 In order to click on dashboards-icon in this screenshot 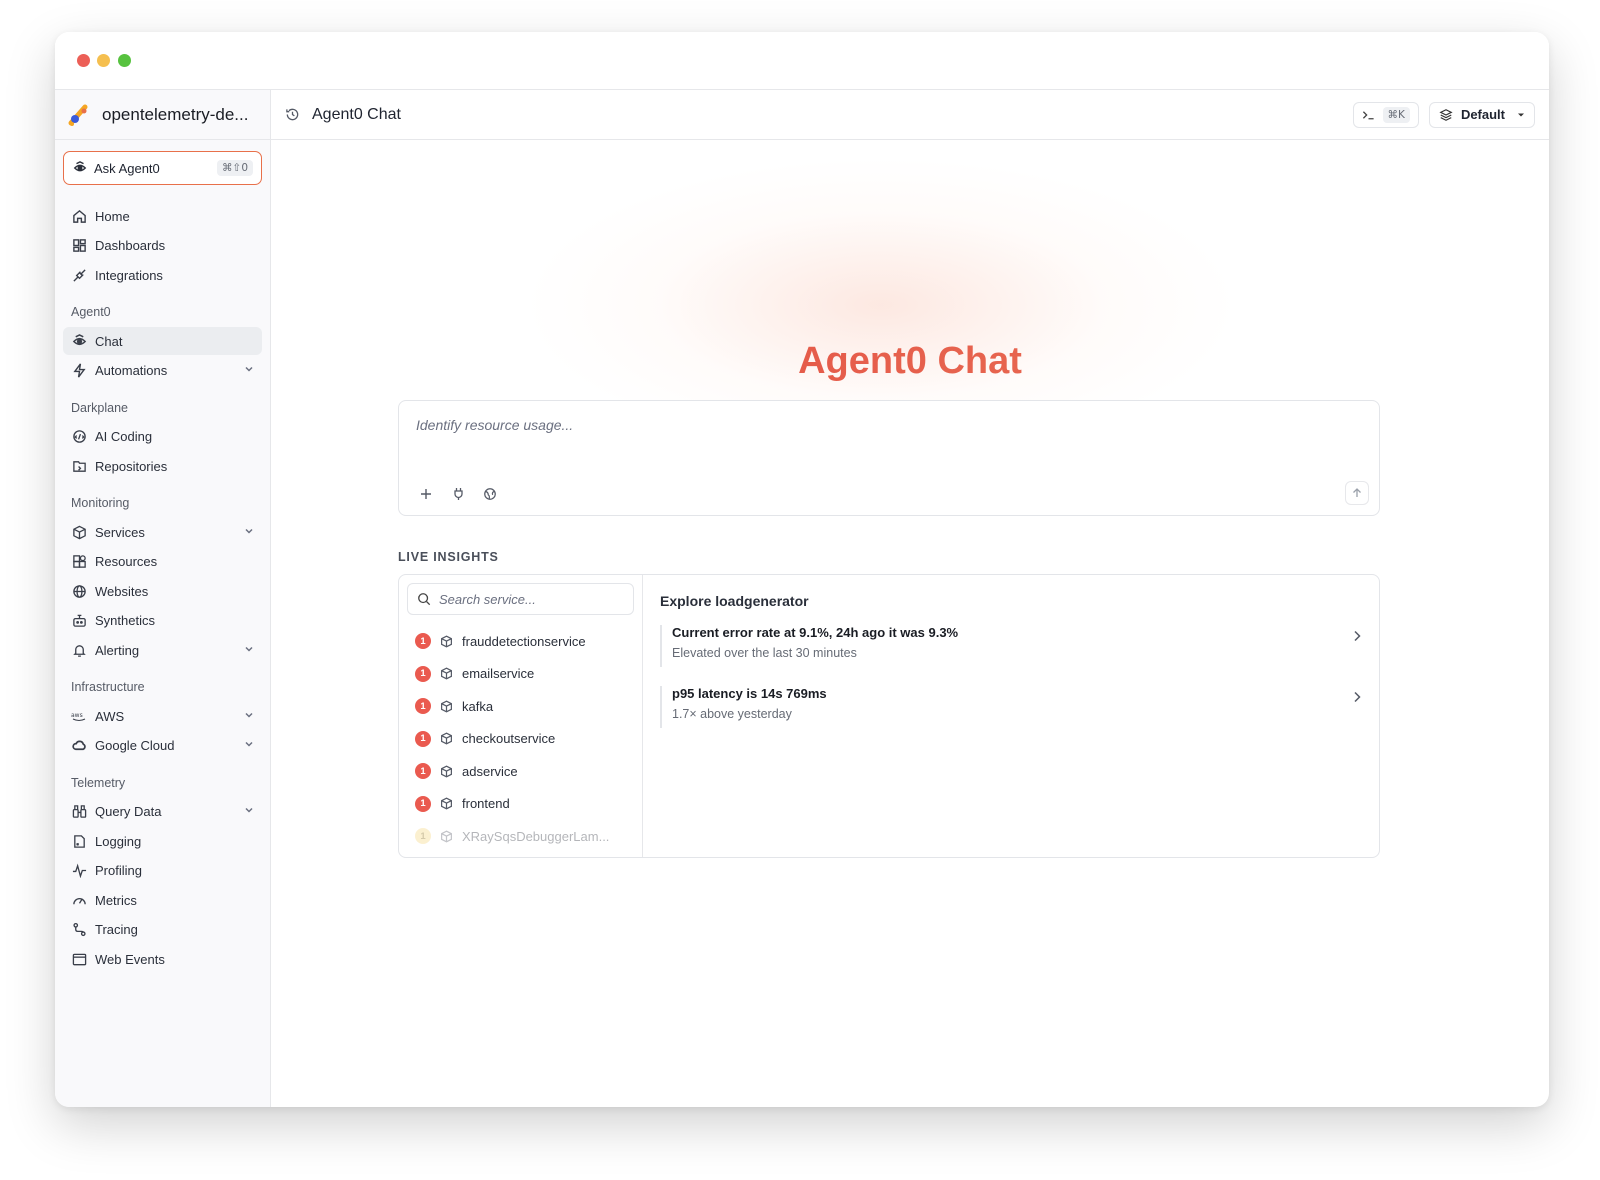, I will do `click(79, 246)`.